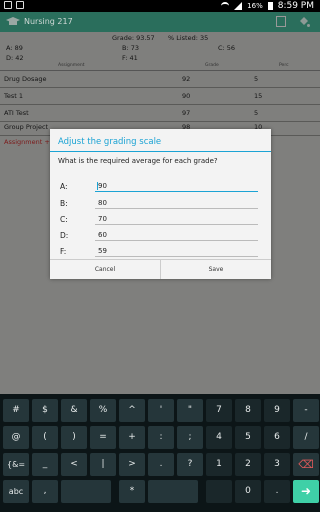 This screenshot has height=512, width=320. I want to click on row-name: Test 1, so click(14, 96).